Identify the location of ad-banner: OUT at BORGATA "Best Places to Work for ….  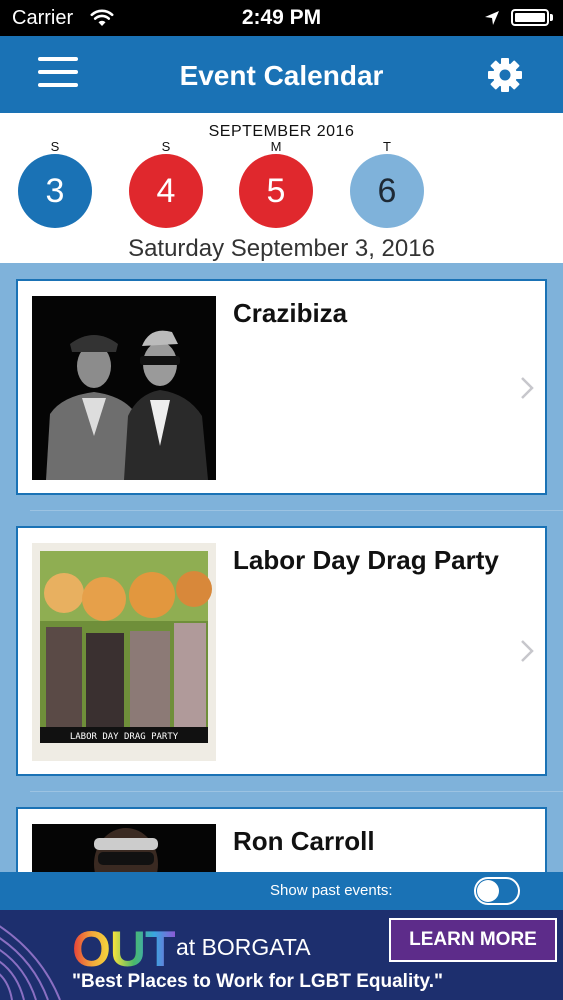
(281, 955).